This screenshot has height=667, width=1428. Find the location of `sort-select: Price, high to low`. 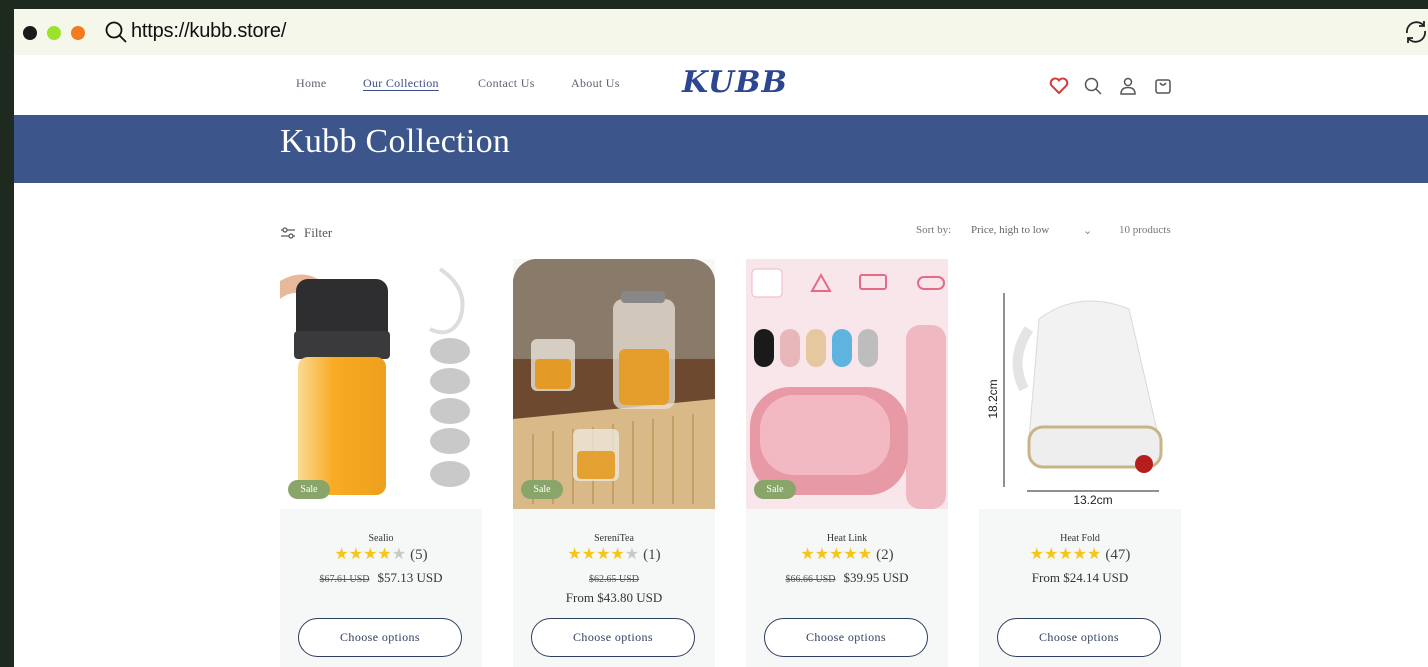

sort-select: Price, high to low is located at coordinates (1010, 230).